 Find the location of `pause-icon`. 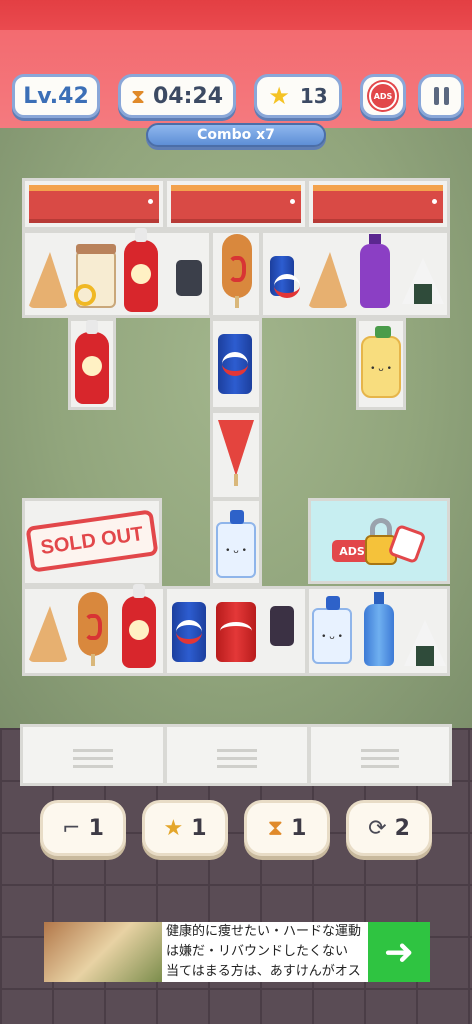

pause-icon is located at coordinates (441, 96).